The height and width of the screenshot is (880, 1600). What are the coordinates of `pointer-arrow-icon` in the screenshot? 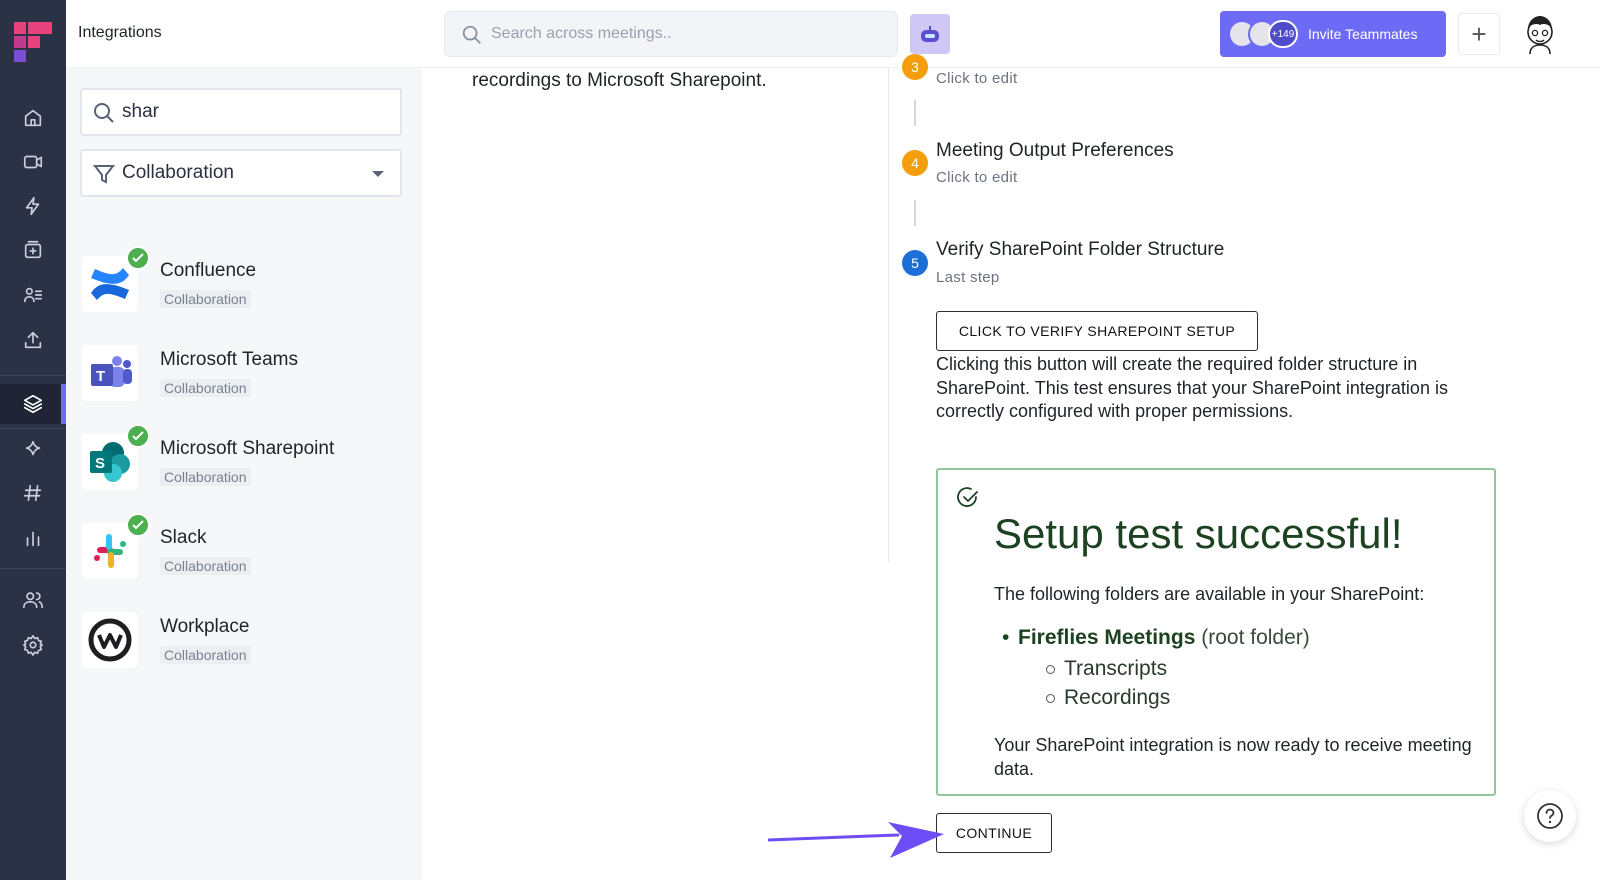 It's located at (856, 840).